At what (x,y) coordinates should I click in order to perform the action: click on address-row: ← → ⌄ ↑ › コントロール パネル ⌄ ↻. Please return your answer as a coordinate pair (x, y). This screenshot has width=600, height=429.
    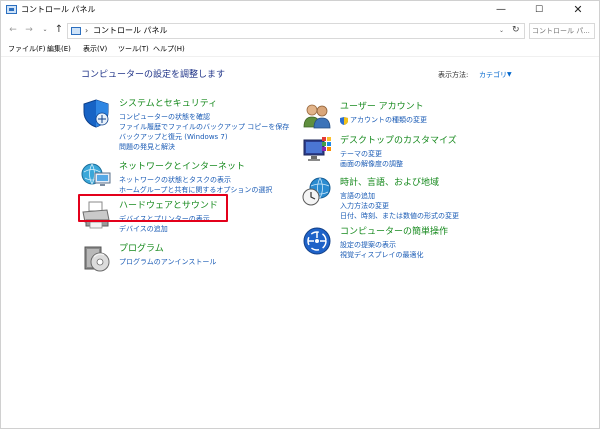
    Looking at the image, I should click on (300, 31).